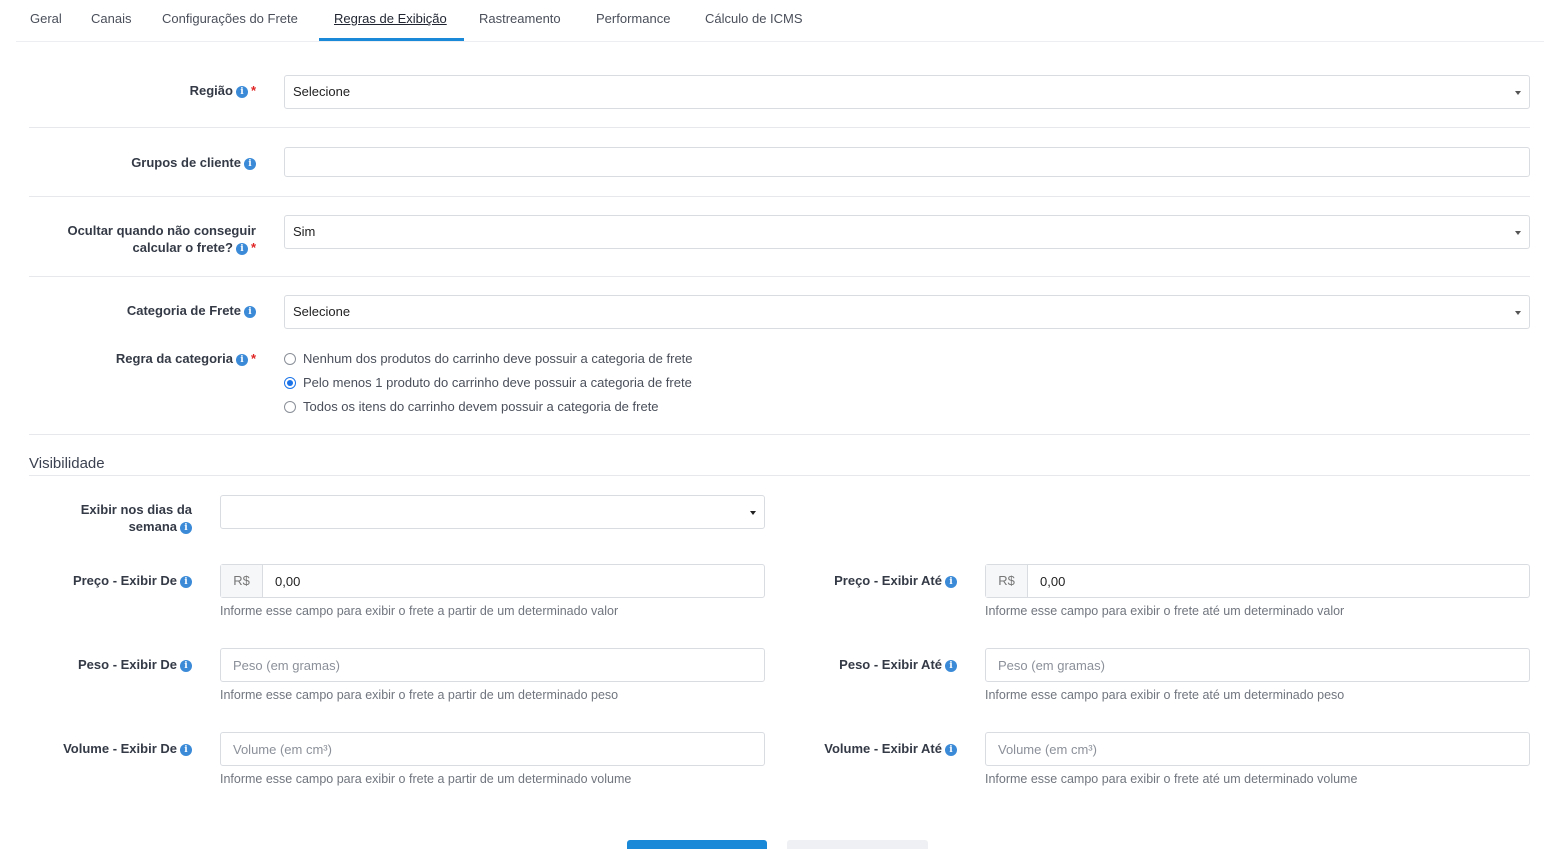  Describe the element at coordinates (222, 90) in the screenshot. I see `regiao-label: Região i *` at that location.